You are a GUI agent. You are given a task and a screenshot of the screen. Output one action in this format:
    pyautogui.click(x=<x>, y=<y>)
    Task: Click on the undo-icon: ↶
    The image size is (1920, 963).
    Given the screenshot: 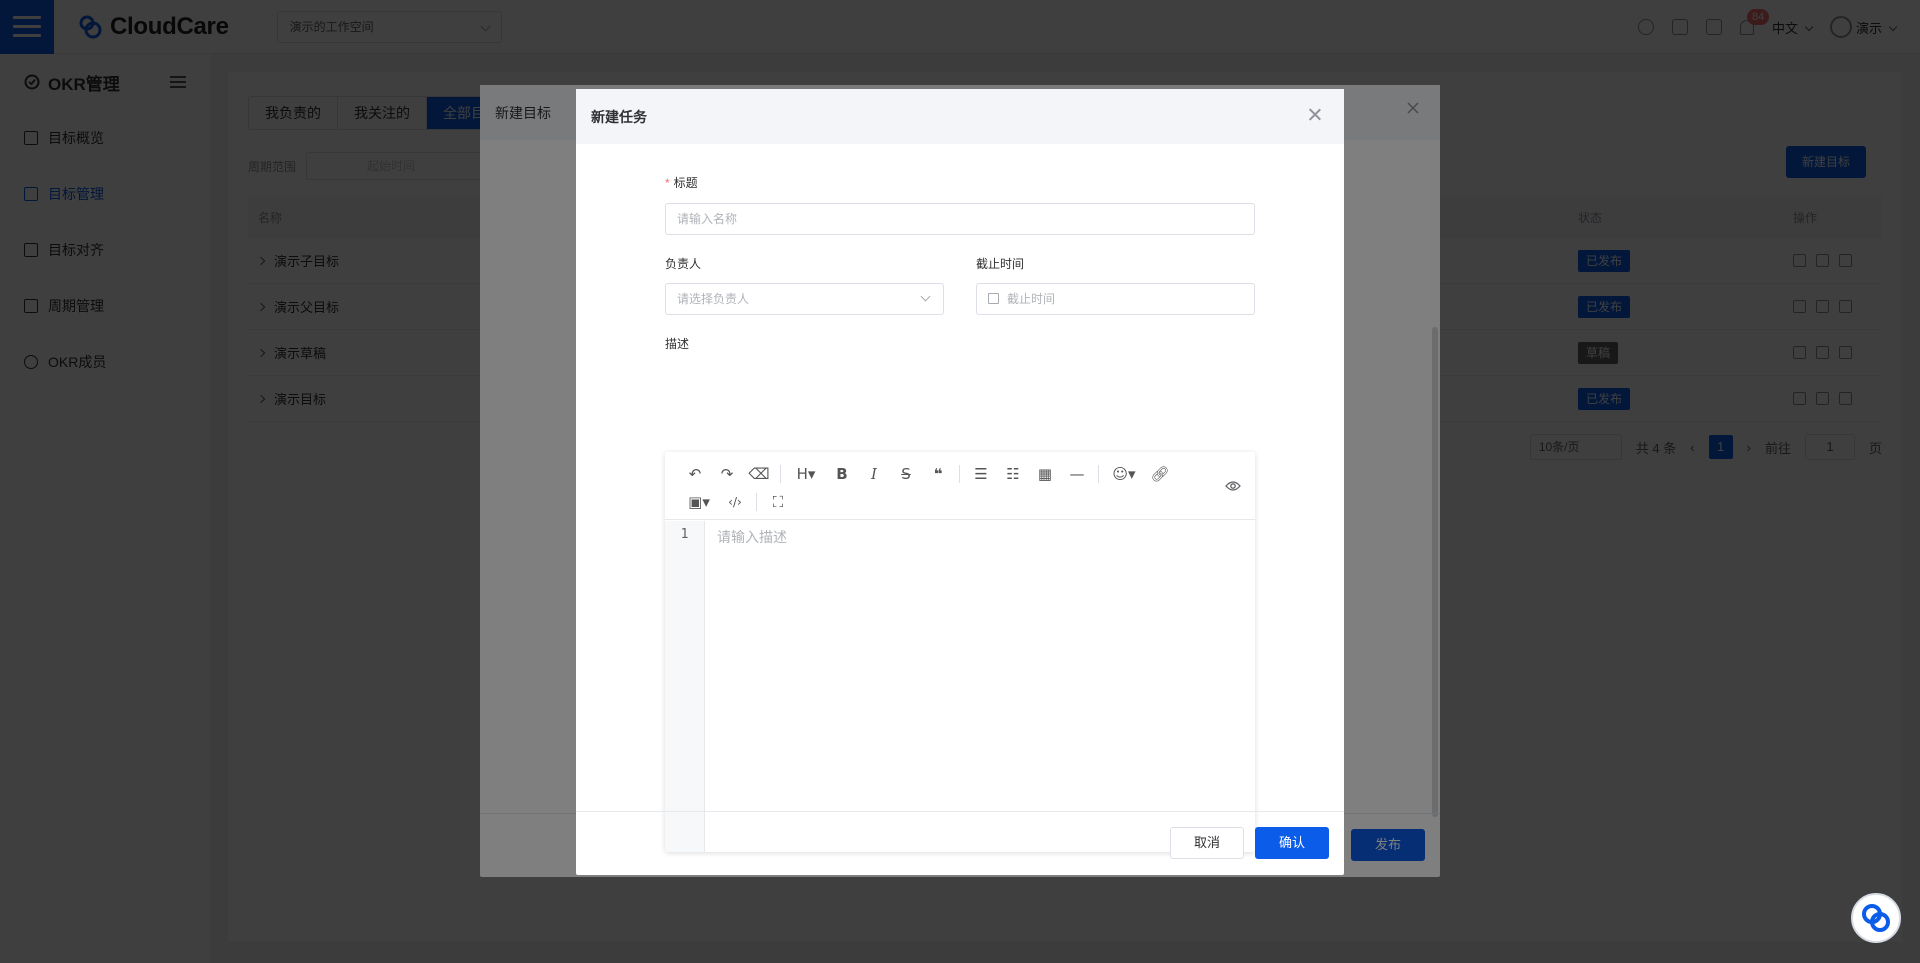 What is the action you would take?
    pyautogui.click(x=695, y=474)
    